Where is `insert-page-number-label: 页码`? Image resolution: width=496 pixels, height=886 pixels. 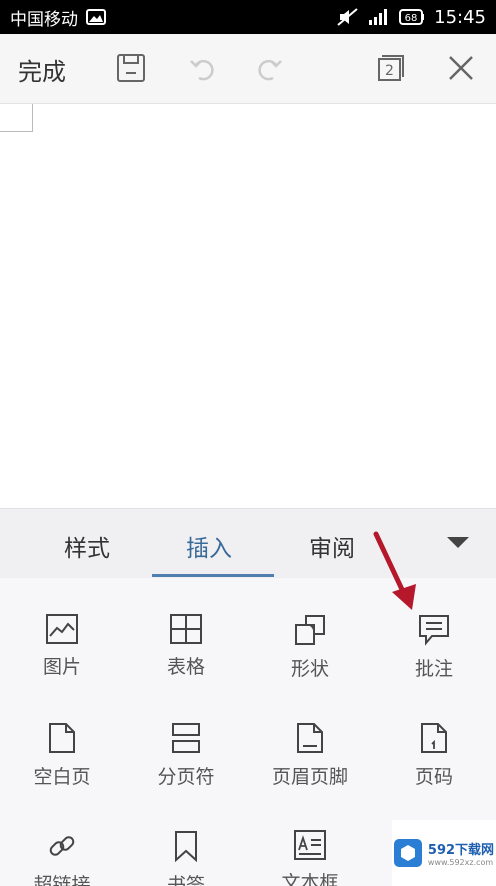 insert-page-number-label: 页码 is located at coordinates (433, 777).